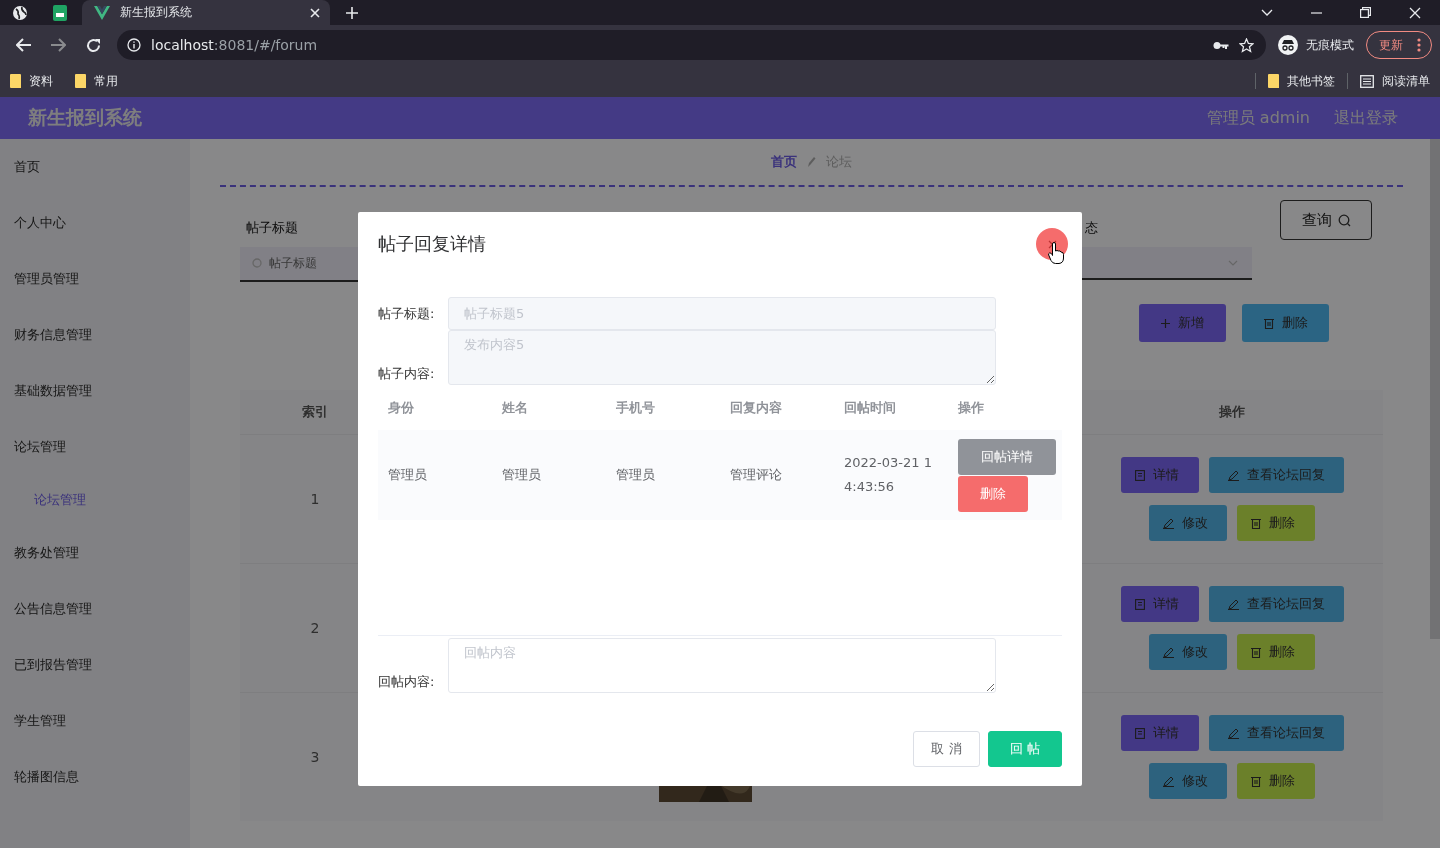 The image size is (1440, 848). What do you see at coordinates (784, 162) in the screenshot?
I see `breadcrumb-item: 首页` at bounding box center [784, 162].